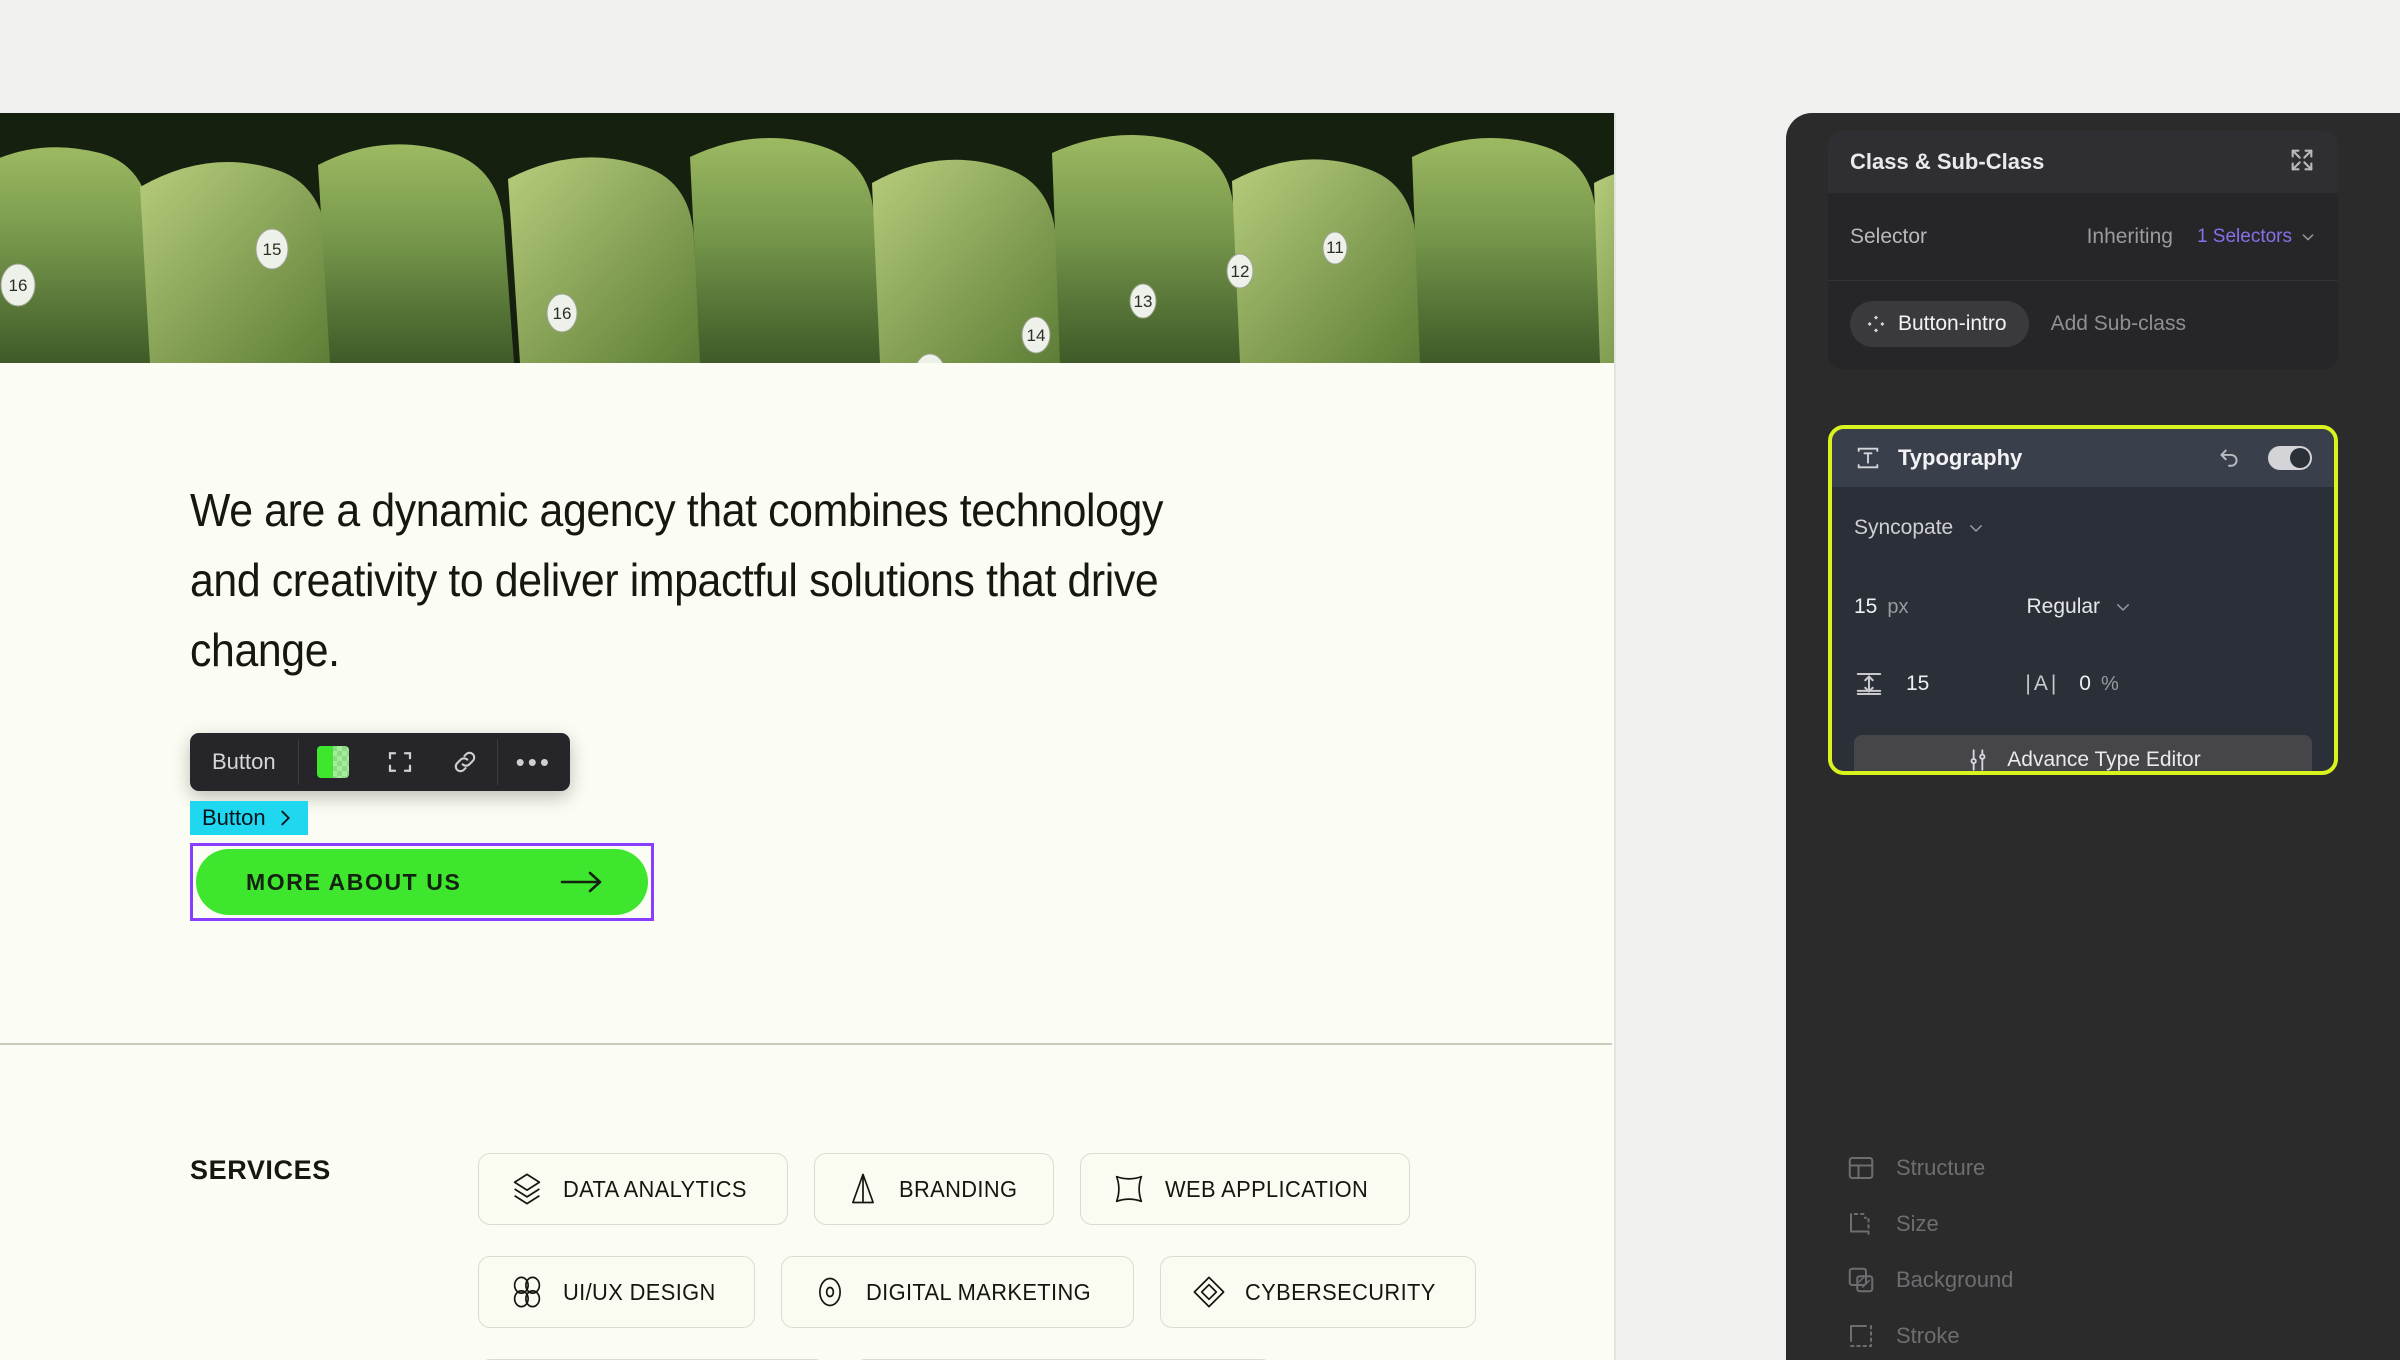  Describe the element at coordinates (1917, 1223) in the screenshot. I see `section-size-label: Size` at that location.